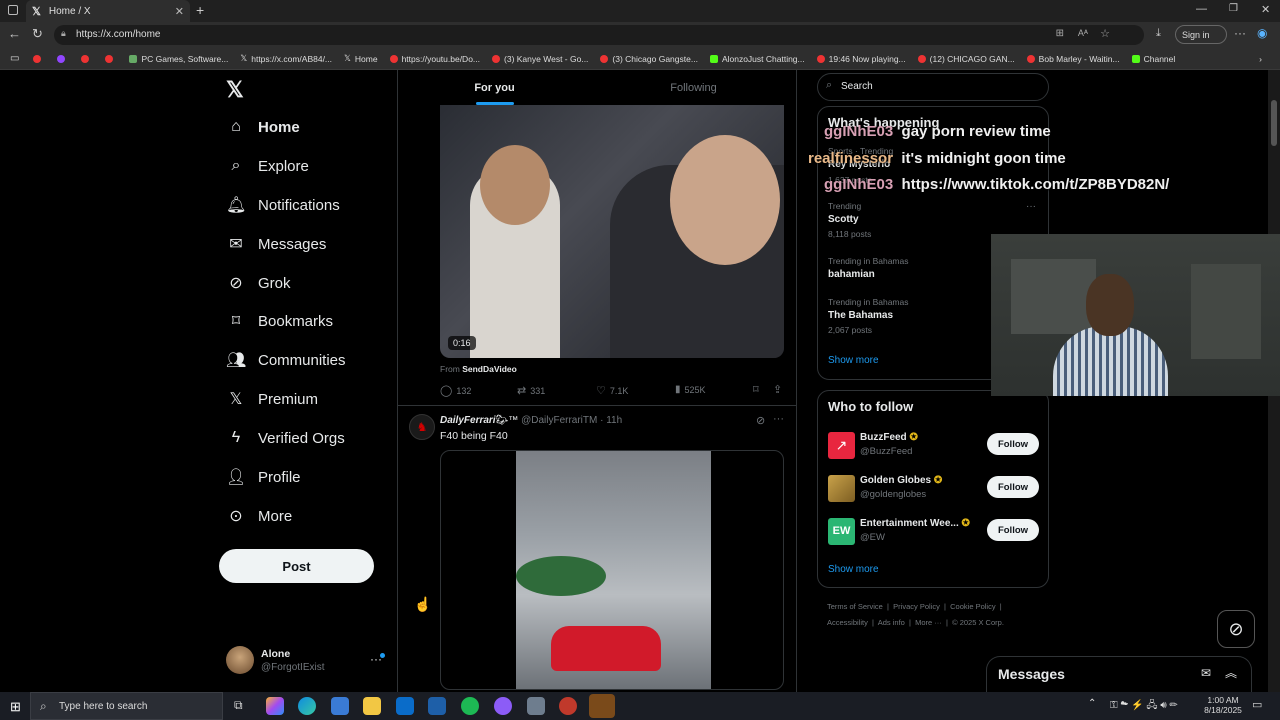  Describe the element at coordinates (1240, 33) in the screenshot. I see `more-menu-icon: ···` at that location.